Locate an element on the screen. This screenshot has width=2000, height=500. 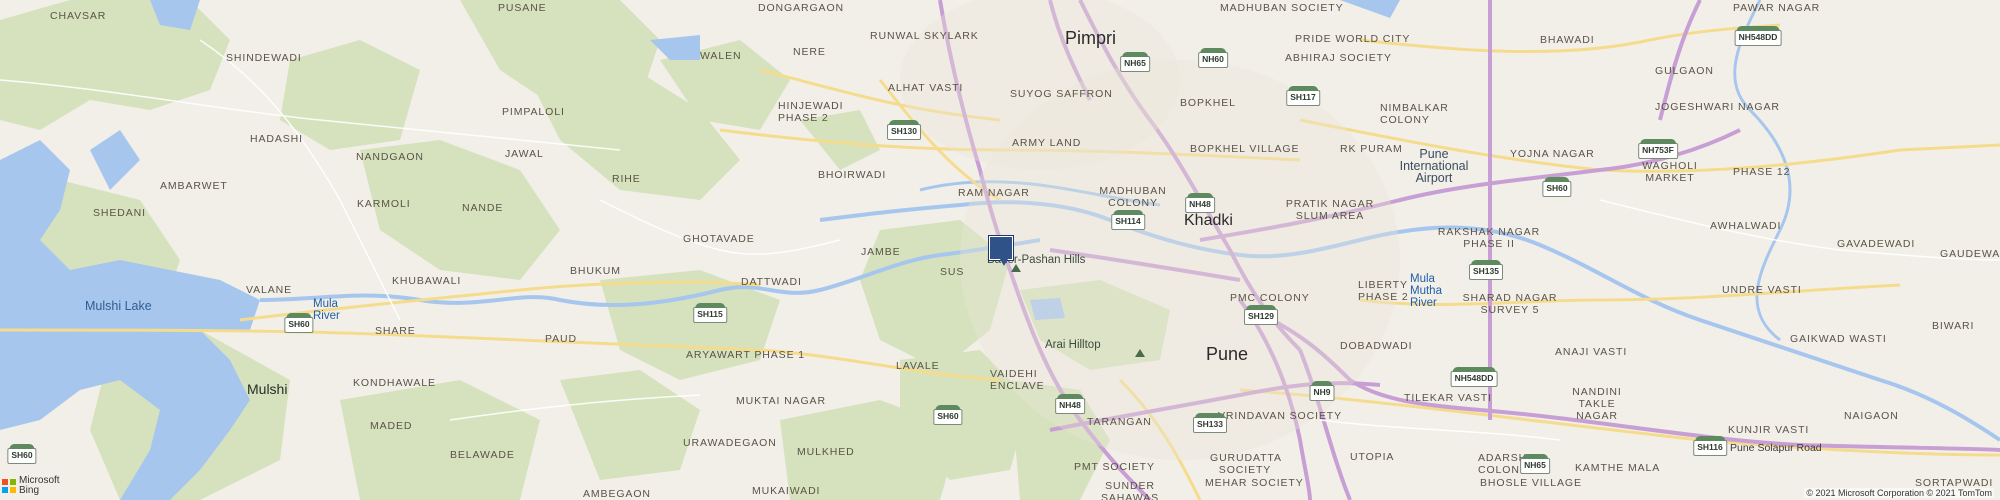
place-label: KAMTHE MALA is located at coordinates (1618, 468).